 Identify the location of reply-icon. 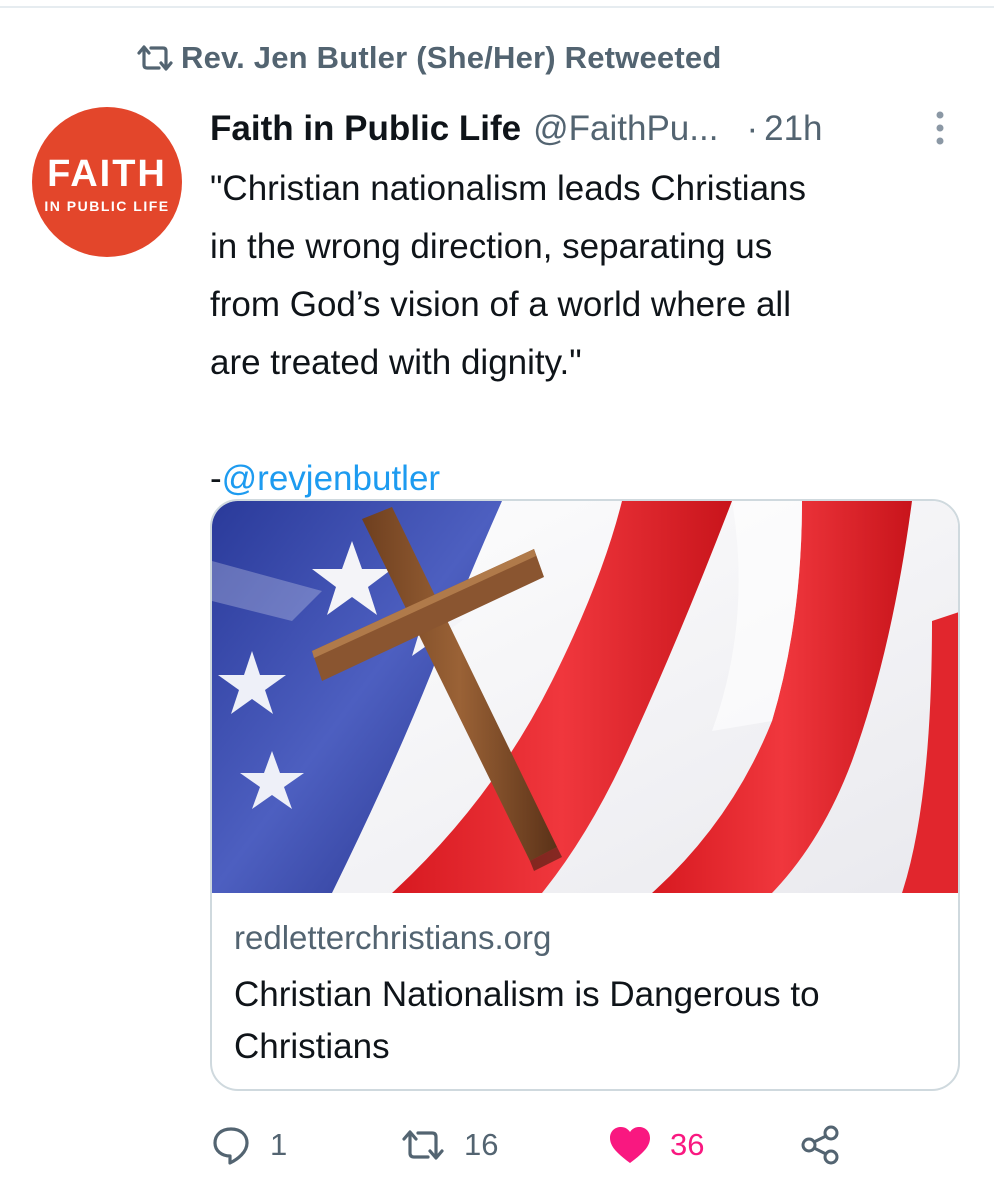
(231, 1146).